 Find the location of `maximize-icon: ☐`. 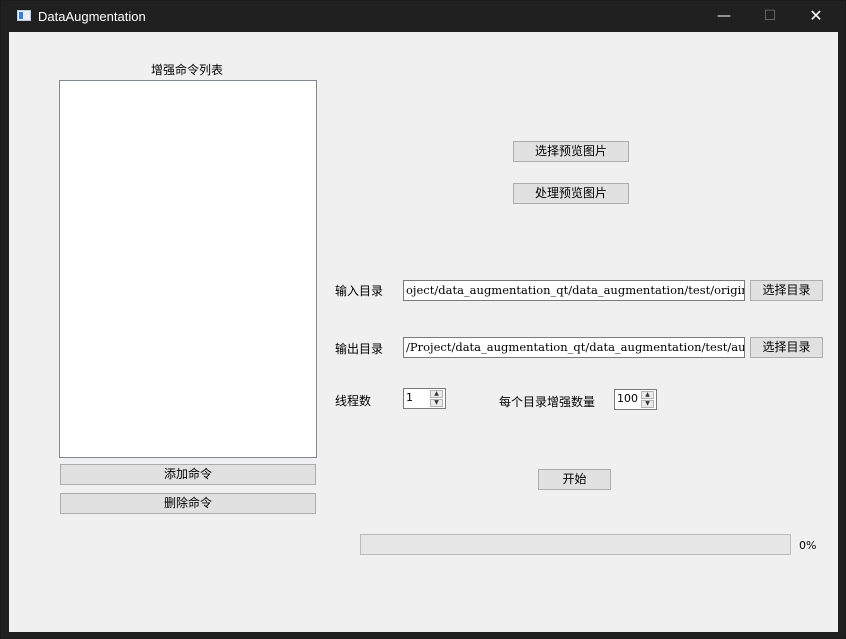

maximize-icon: ☐ is located at coordinates (770, 16).